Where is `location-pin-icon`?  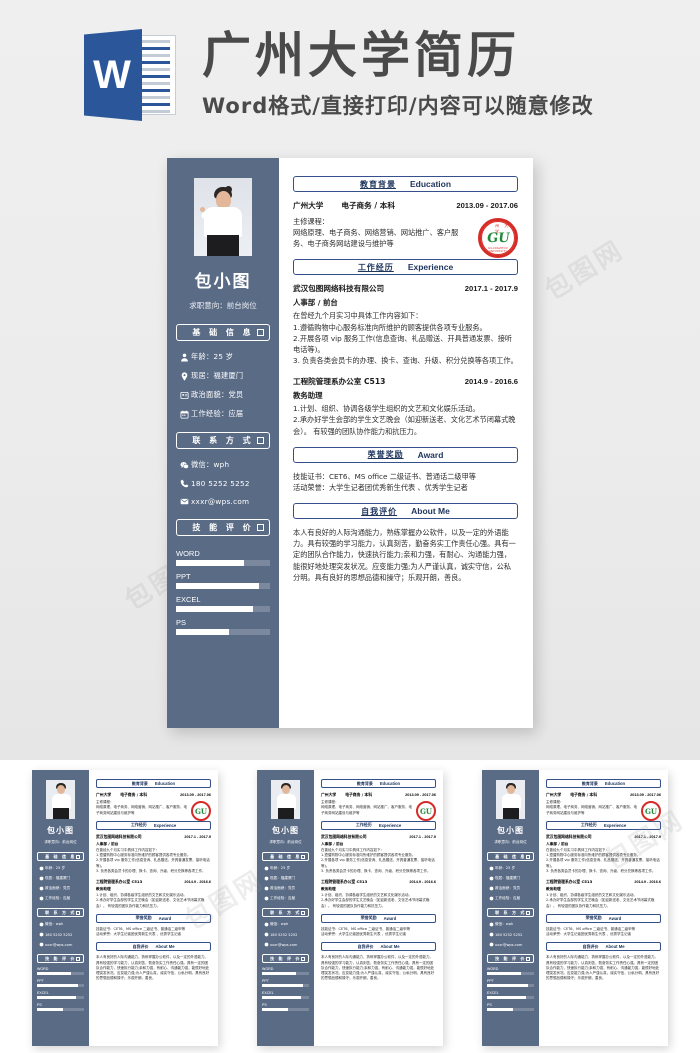 location-pin-icon is located at coordinates (491, 878).